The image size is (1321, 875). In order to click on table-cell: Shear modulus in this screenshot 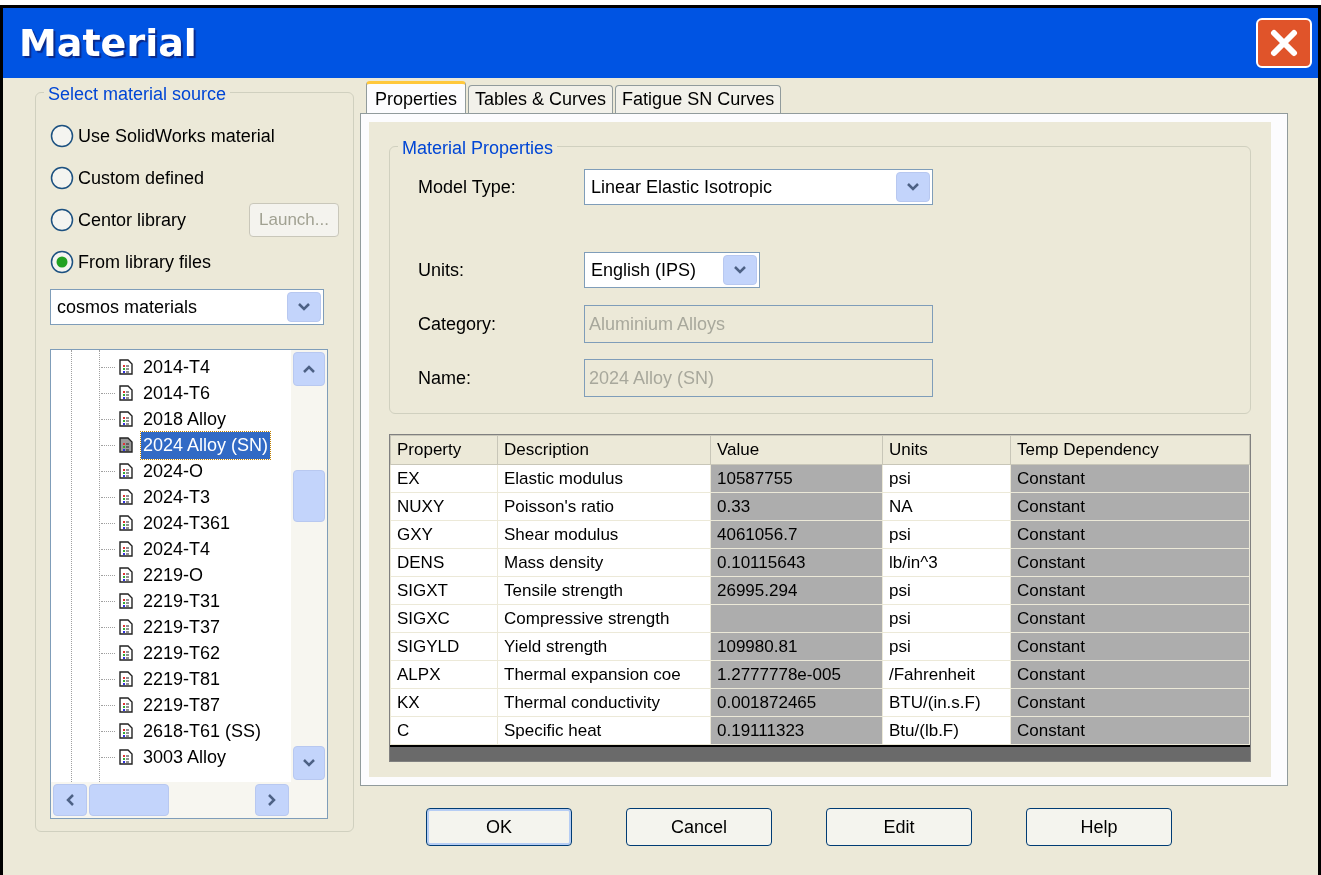, I will do `click(604, 534)`.